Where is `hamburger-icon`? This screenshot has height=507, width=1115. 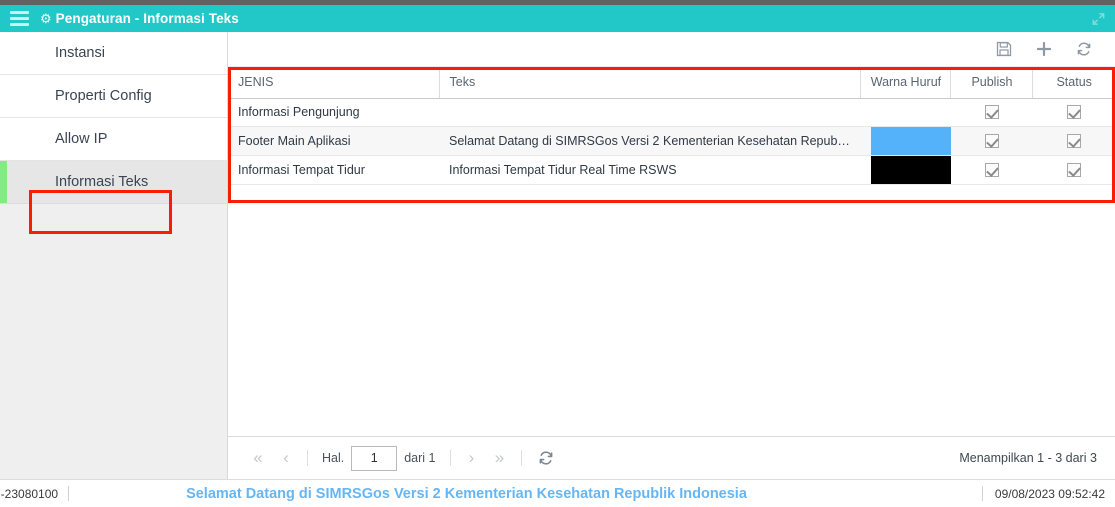 hamburger-icon is located at coordinates (19, 18).